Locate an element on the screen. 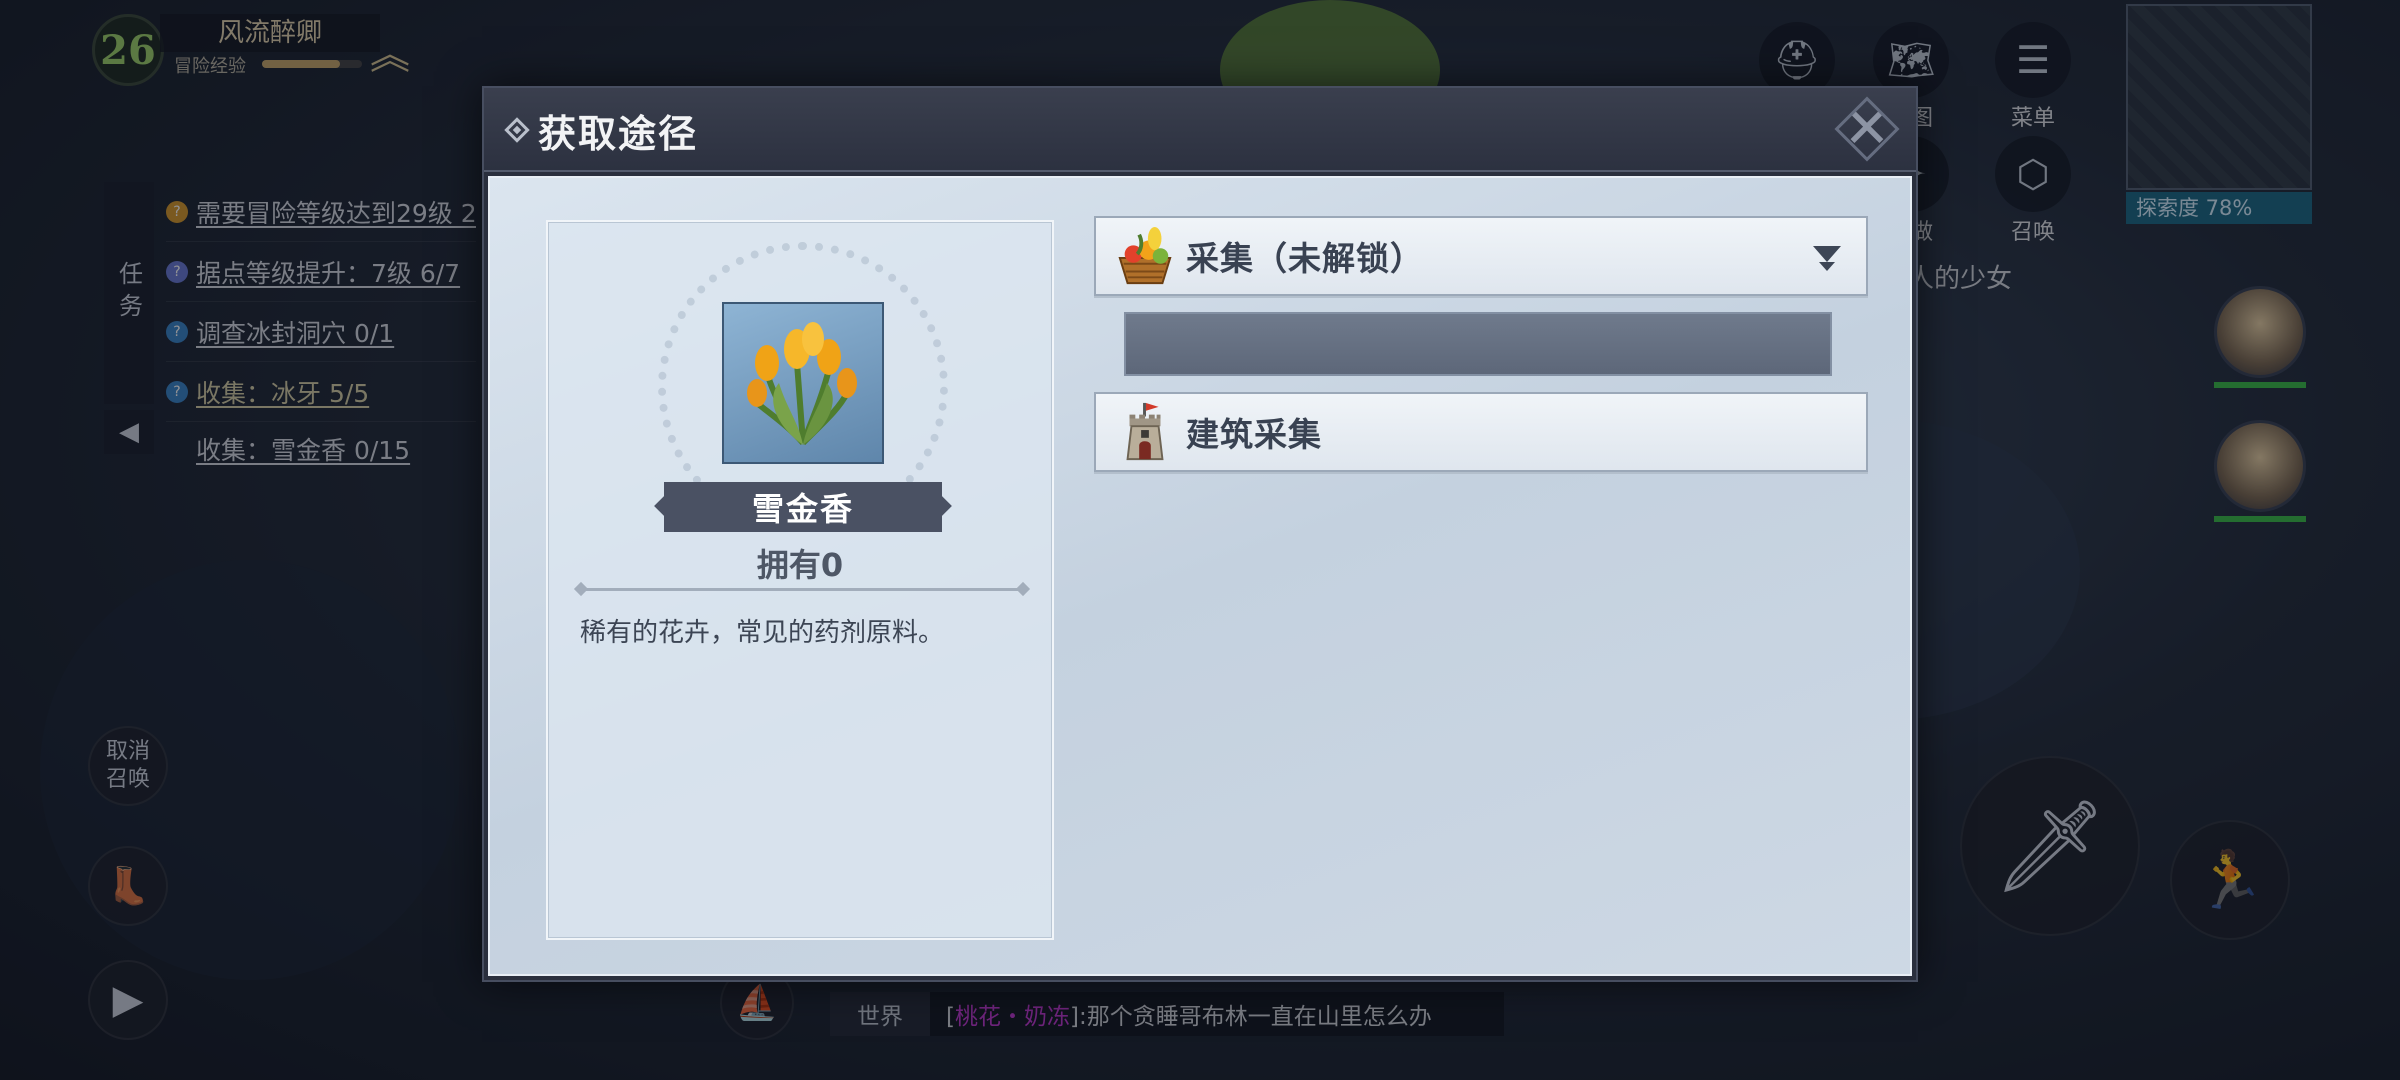 The width and height of the screenshot is (2400, 1080). item-icon-frame is located at coordinates (803, 383).